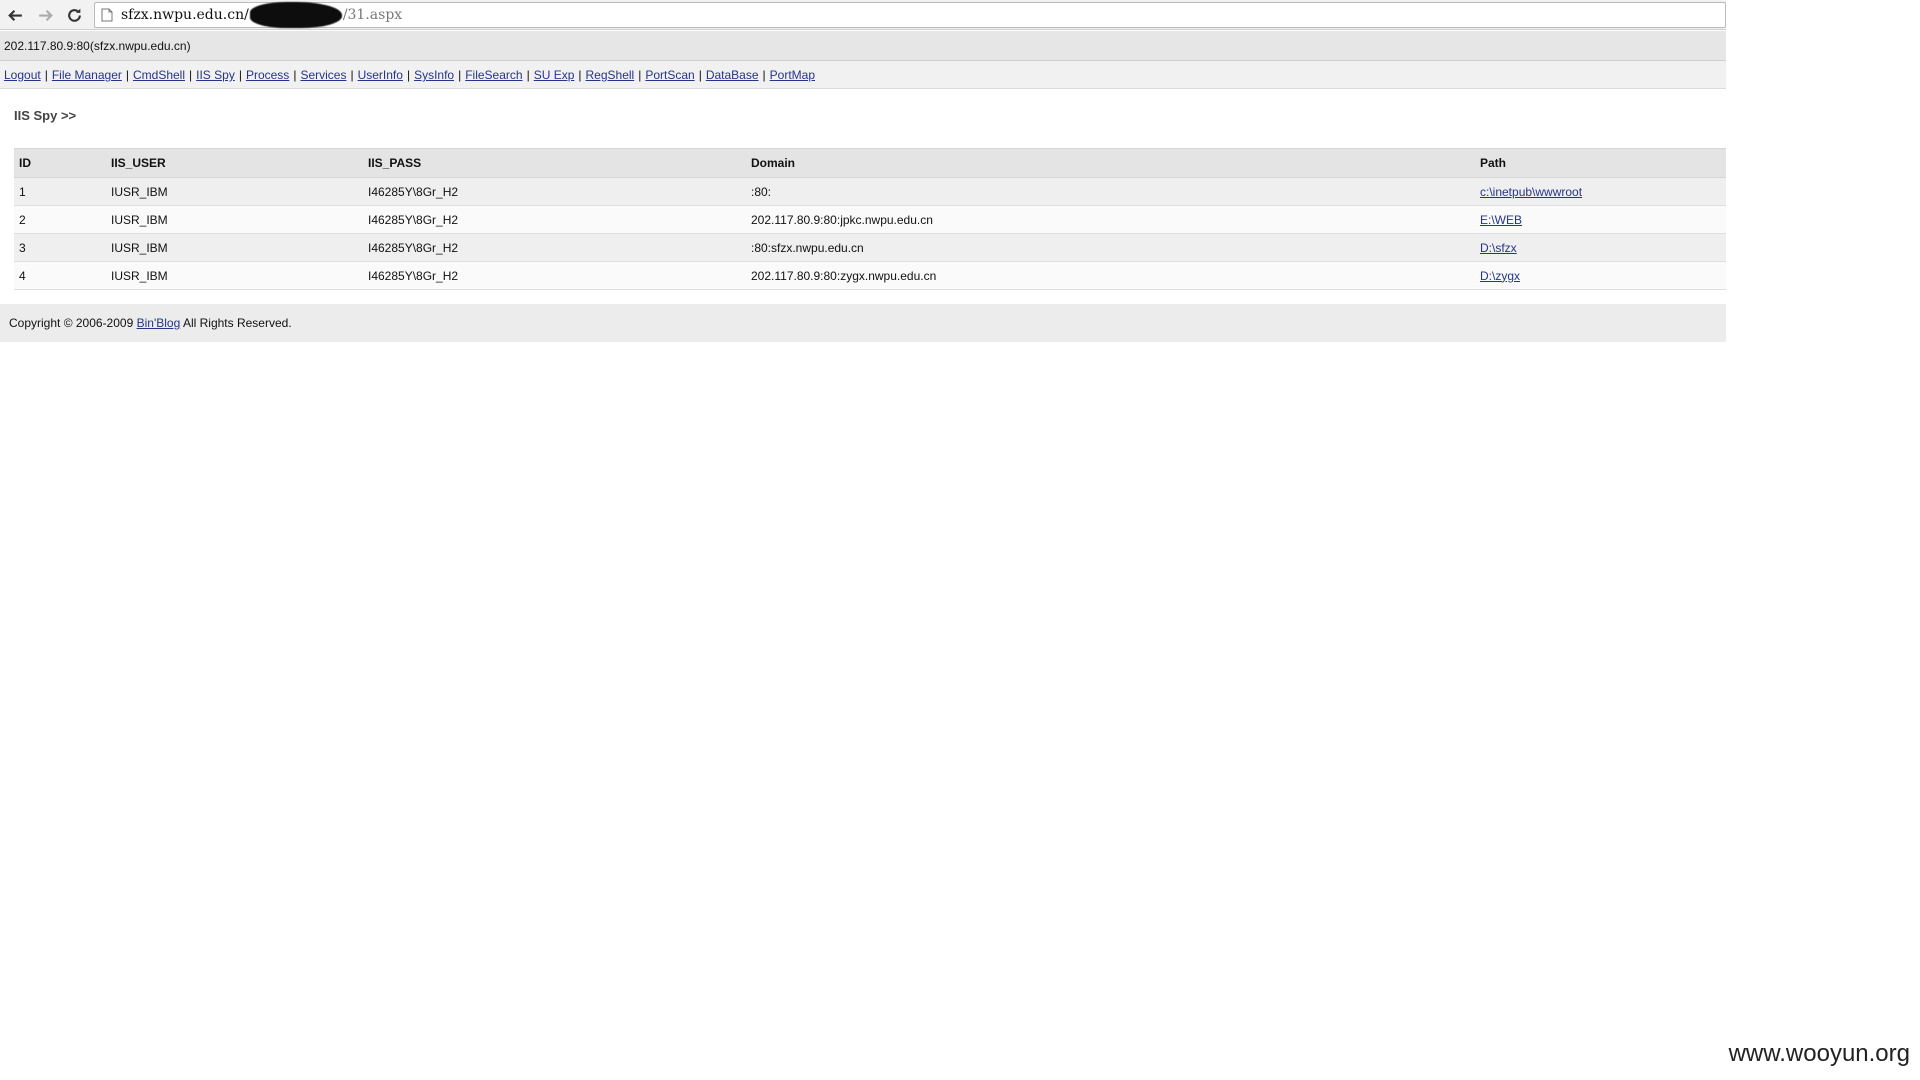  What do you see at coordinates (60, 163) in the screenshot?
I see `header-id: ID` at bounding box center [60, 163].